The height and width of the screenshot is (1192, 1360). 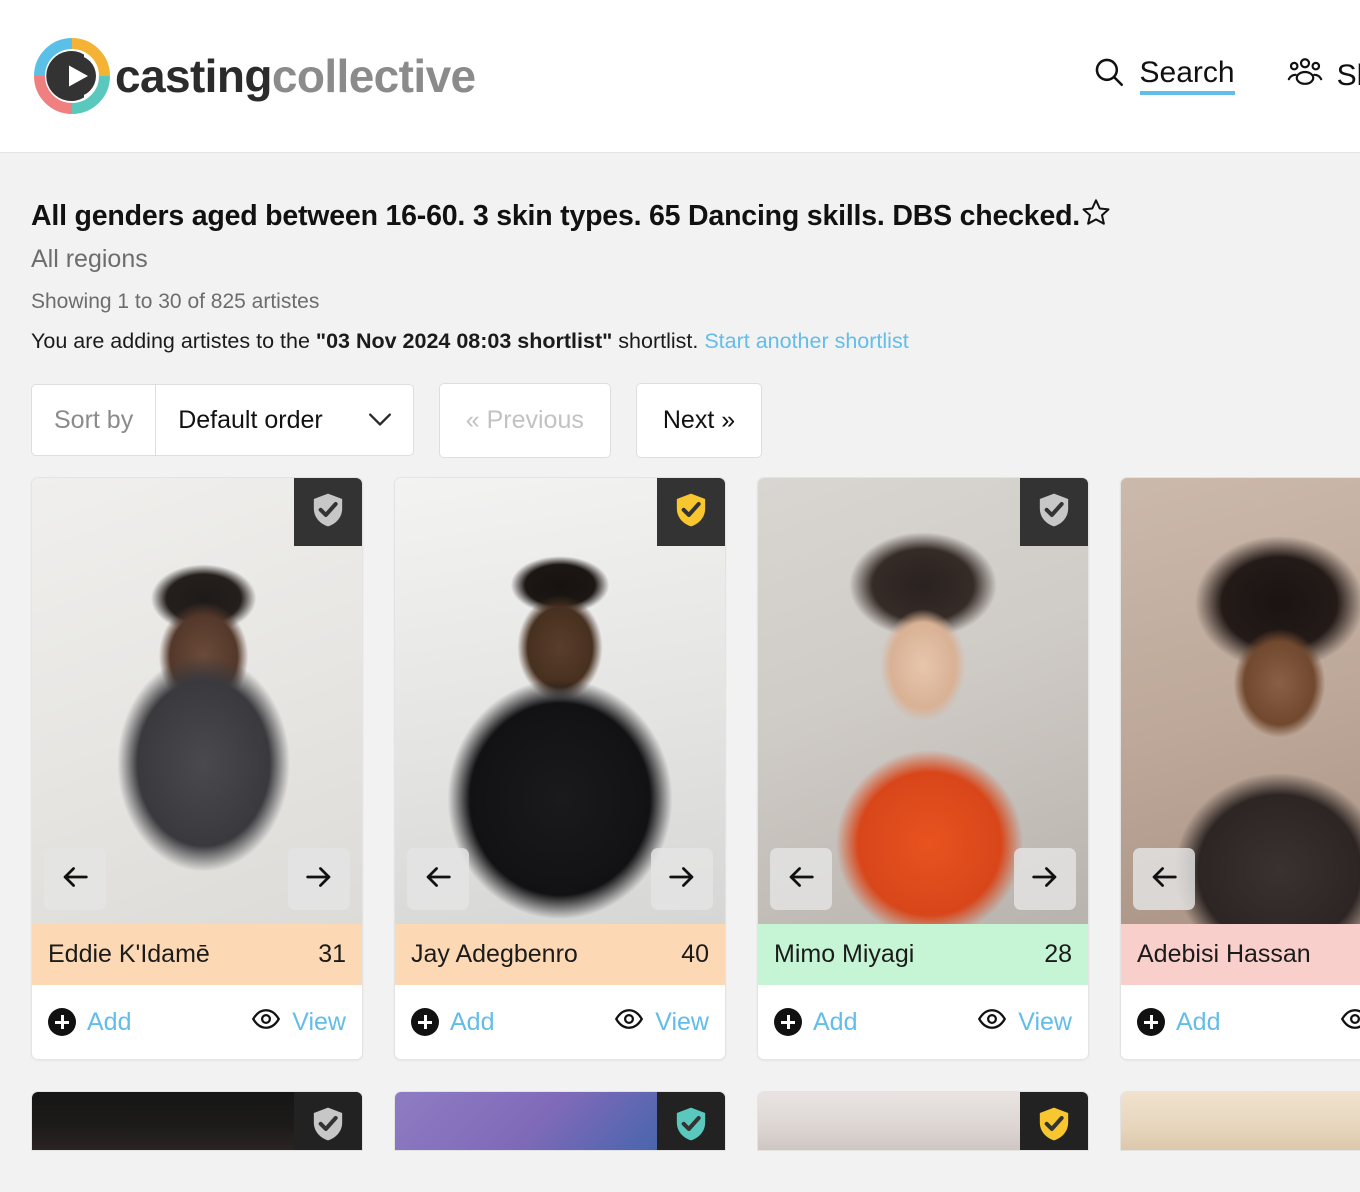 I want to click on sort-order-select: Default order, so click(x=284, y=420).